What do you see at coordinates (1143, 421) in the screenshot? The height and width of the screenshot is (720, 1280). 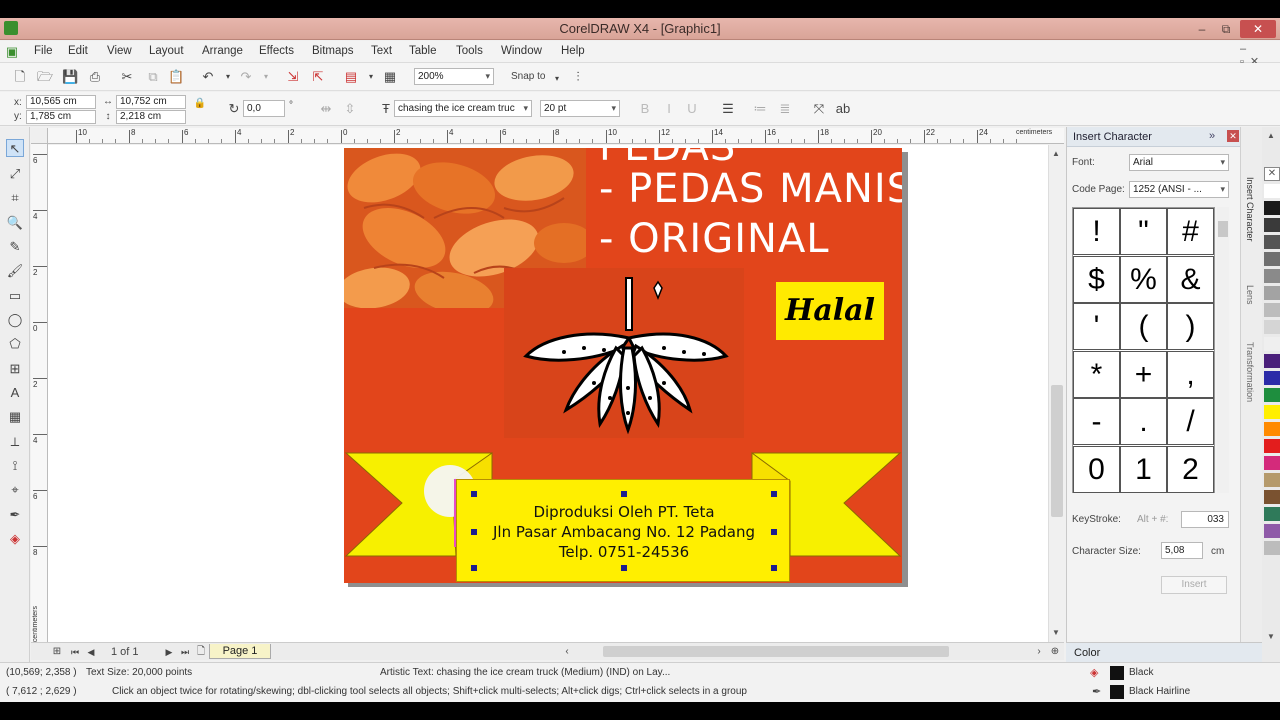 I see `character-cell: .` at bounding box center [1143, 421].